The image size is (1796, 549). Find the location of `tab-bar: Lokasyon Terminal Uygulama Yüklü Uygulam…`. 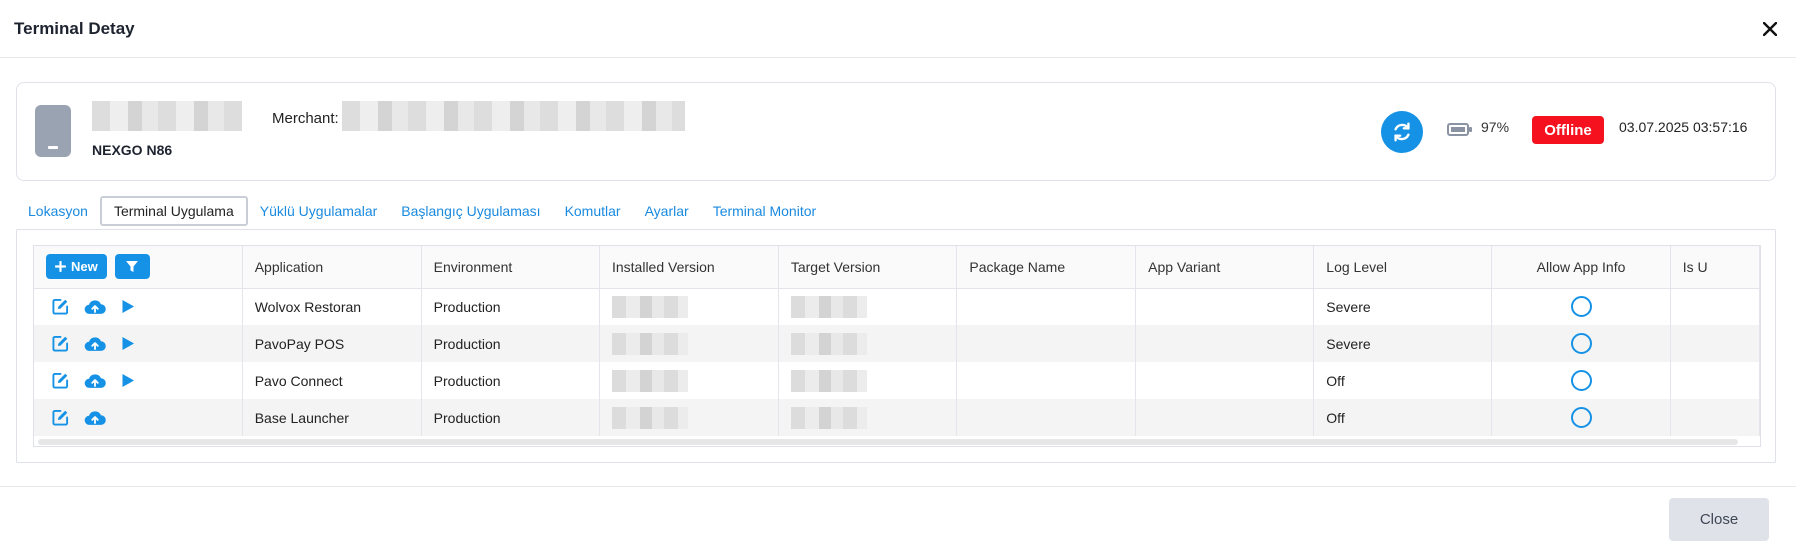

tab-bar: Lokasyon Terminal Uygulama Yüklü Uygulam… is located at coordinates (422, 211).